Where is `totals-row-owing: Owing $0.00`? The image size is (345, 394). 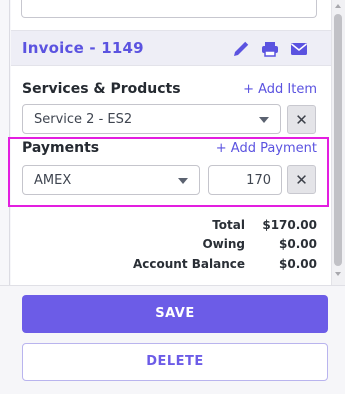 totals-row-owing: Owing $0.00 is located at coordinates (171, 245).